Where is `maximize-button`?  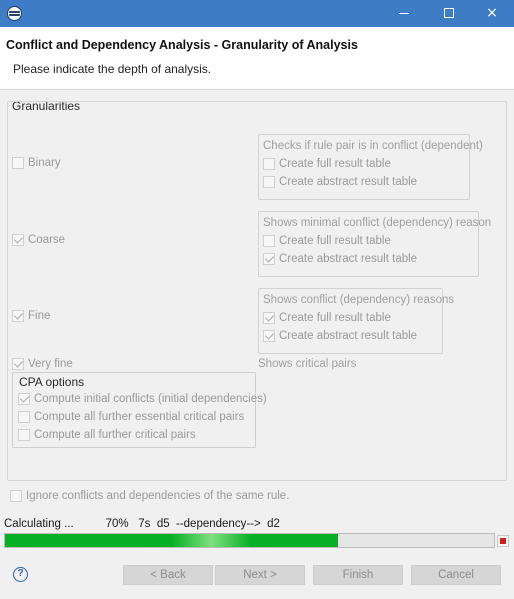
maximize-button is located at coordinates (449, 13).